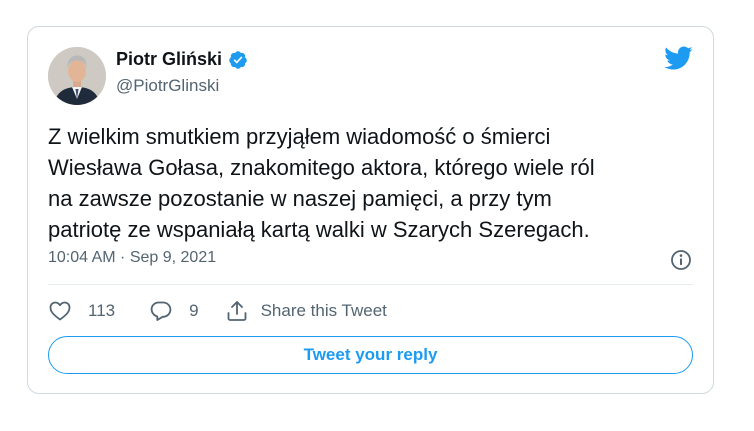 Image resolution: width=754 pixels, height=431 pixels. What do you see at coordinates (194, 310) in the screenshot?
I see `reply-count: 9` at bounding box center [194, 310].